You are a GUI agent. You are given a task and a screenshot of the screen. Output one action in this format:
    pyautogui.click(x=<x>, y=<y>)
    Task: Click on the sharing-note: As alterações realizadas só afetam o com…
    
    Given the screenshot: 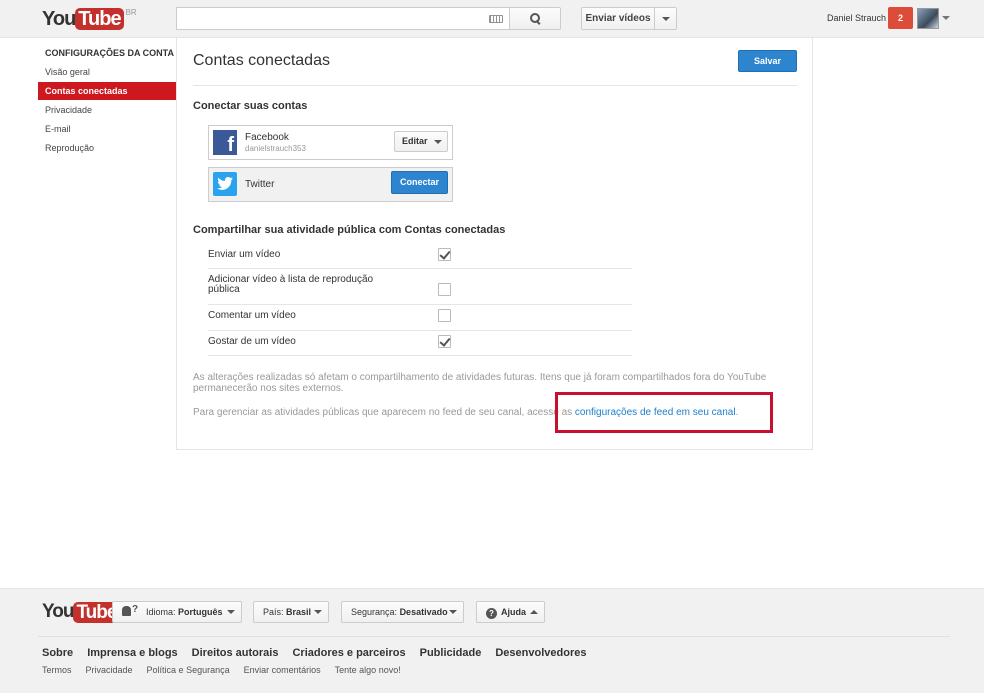 What is the action you would take?
    pyautogui.click(x=480, y=383)
    